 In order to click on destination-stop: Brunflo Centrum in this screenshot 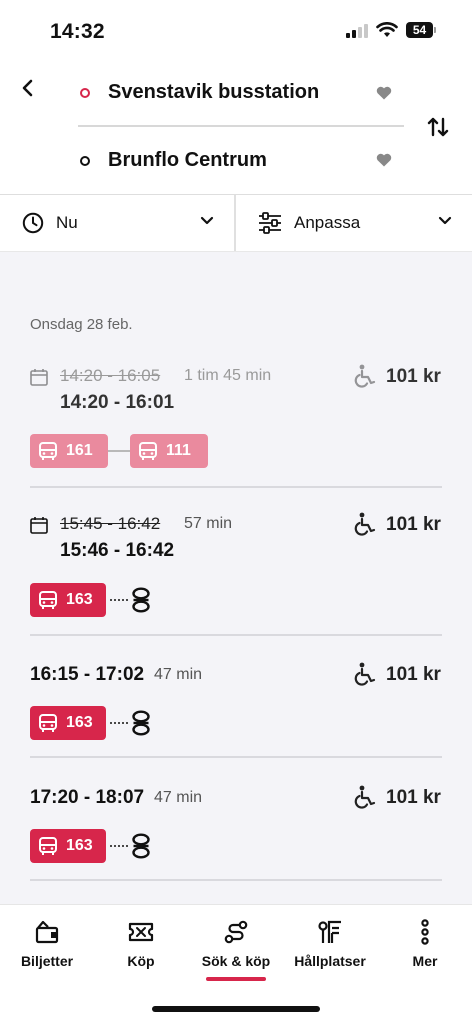, I will do `click(173, 160)`.